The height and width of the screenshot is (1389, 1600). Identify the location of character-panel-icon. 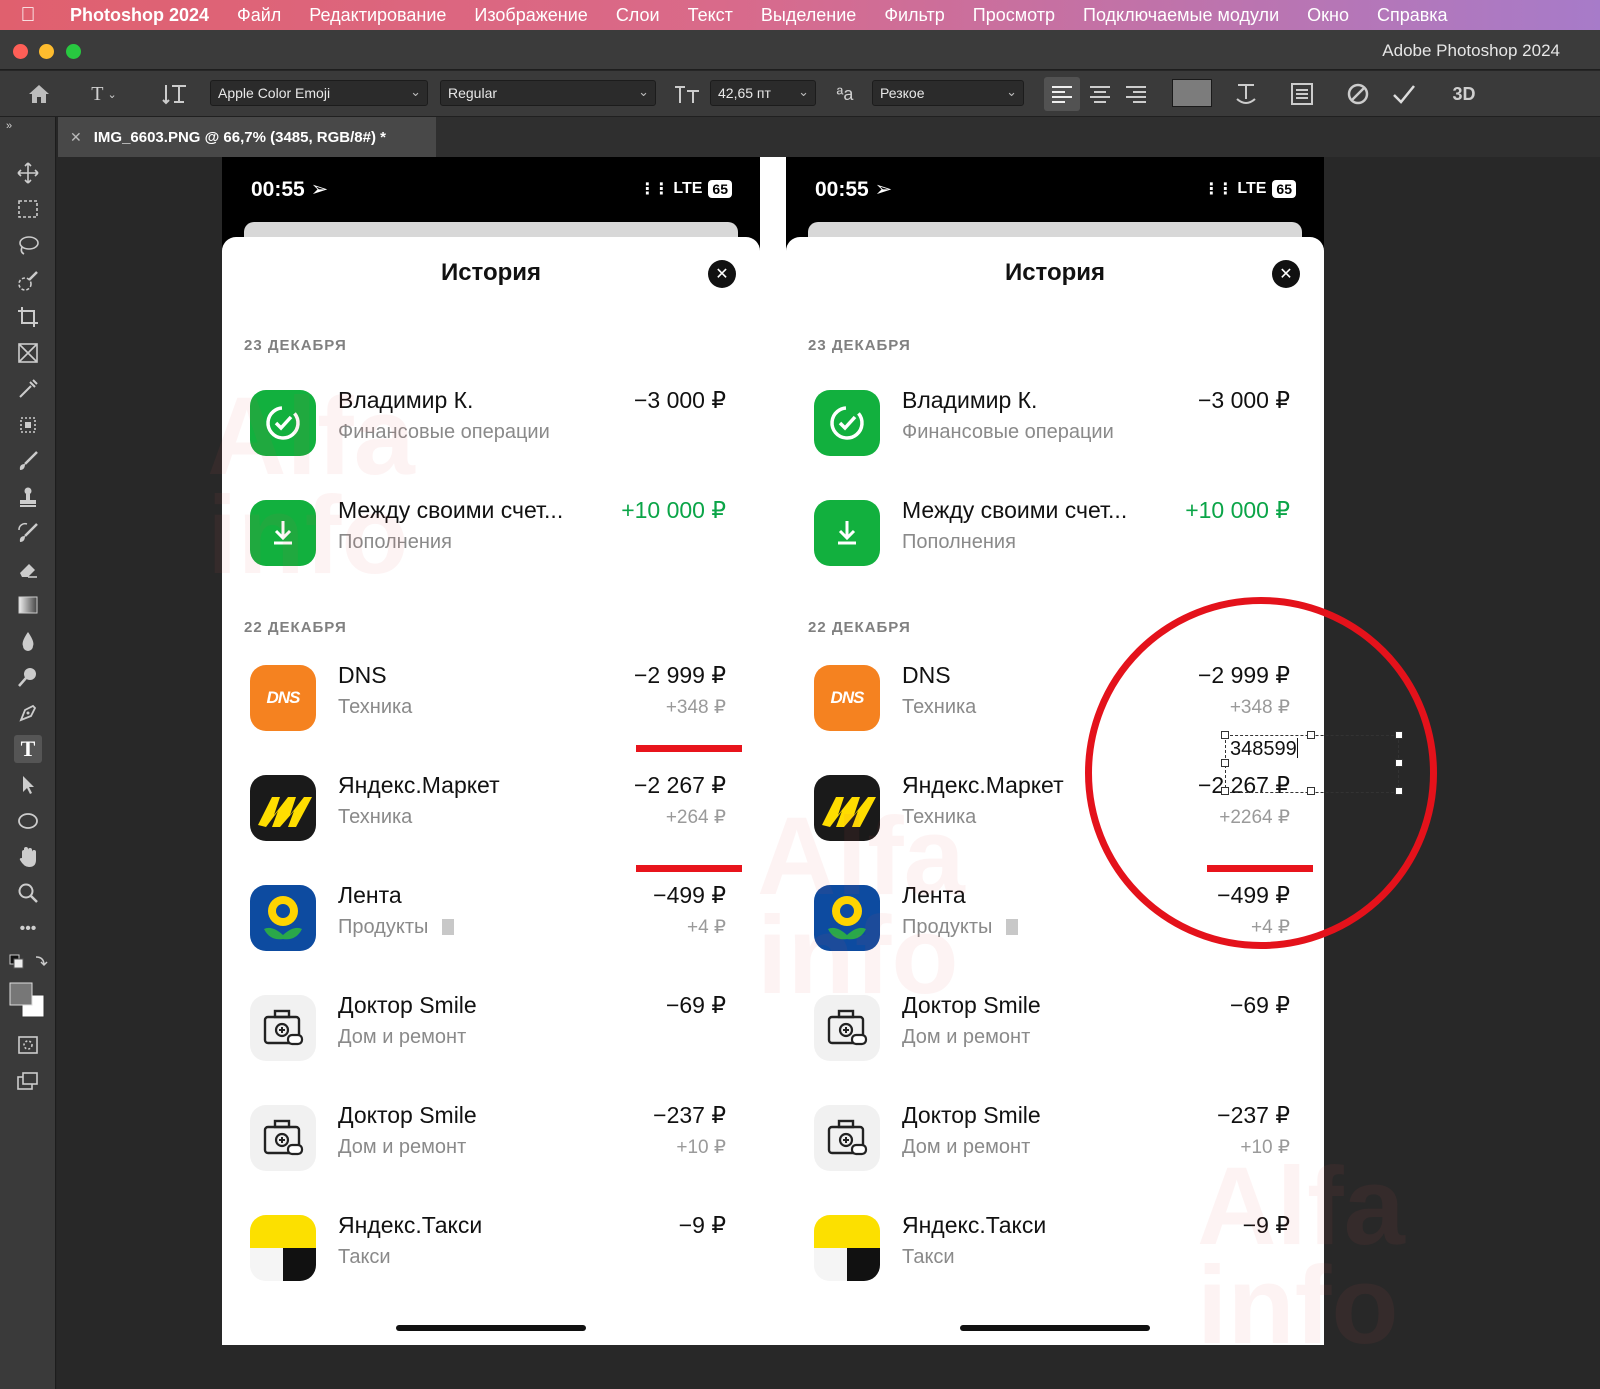
(1302, 94).